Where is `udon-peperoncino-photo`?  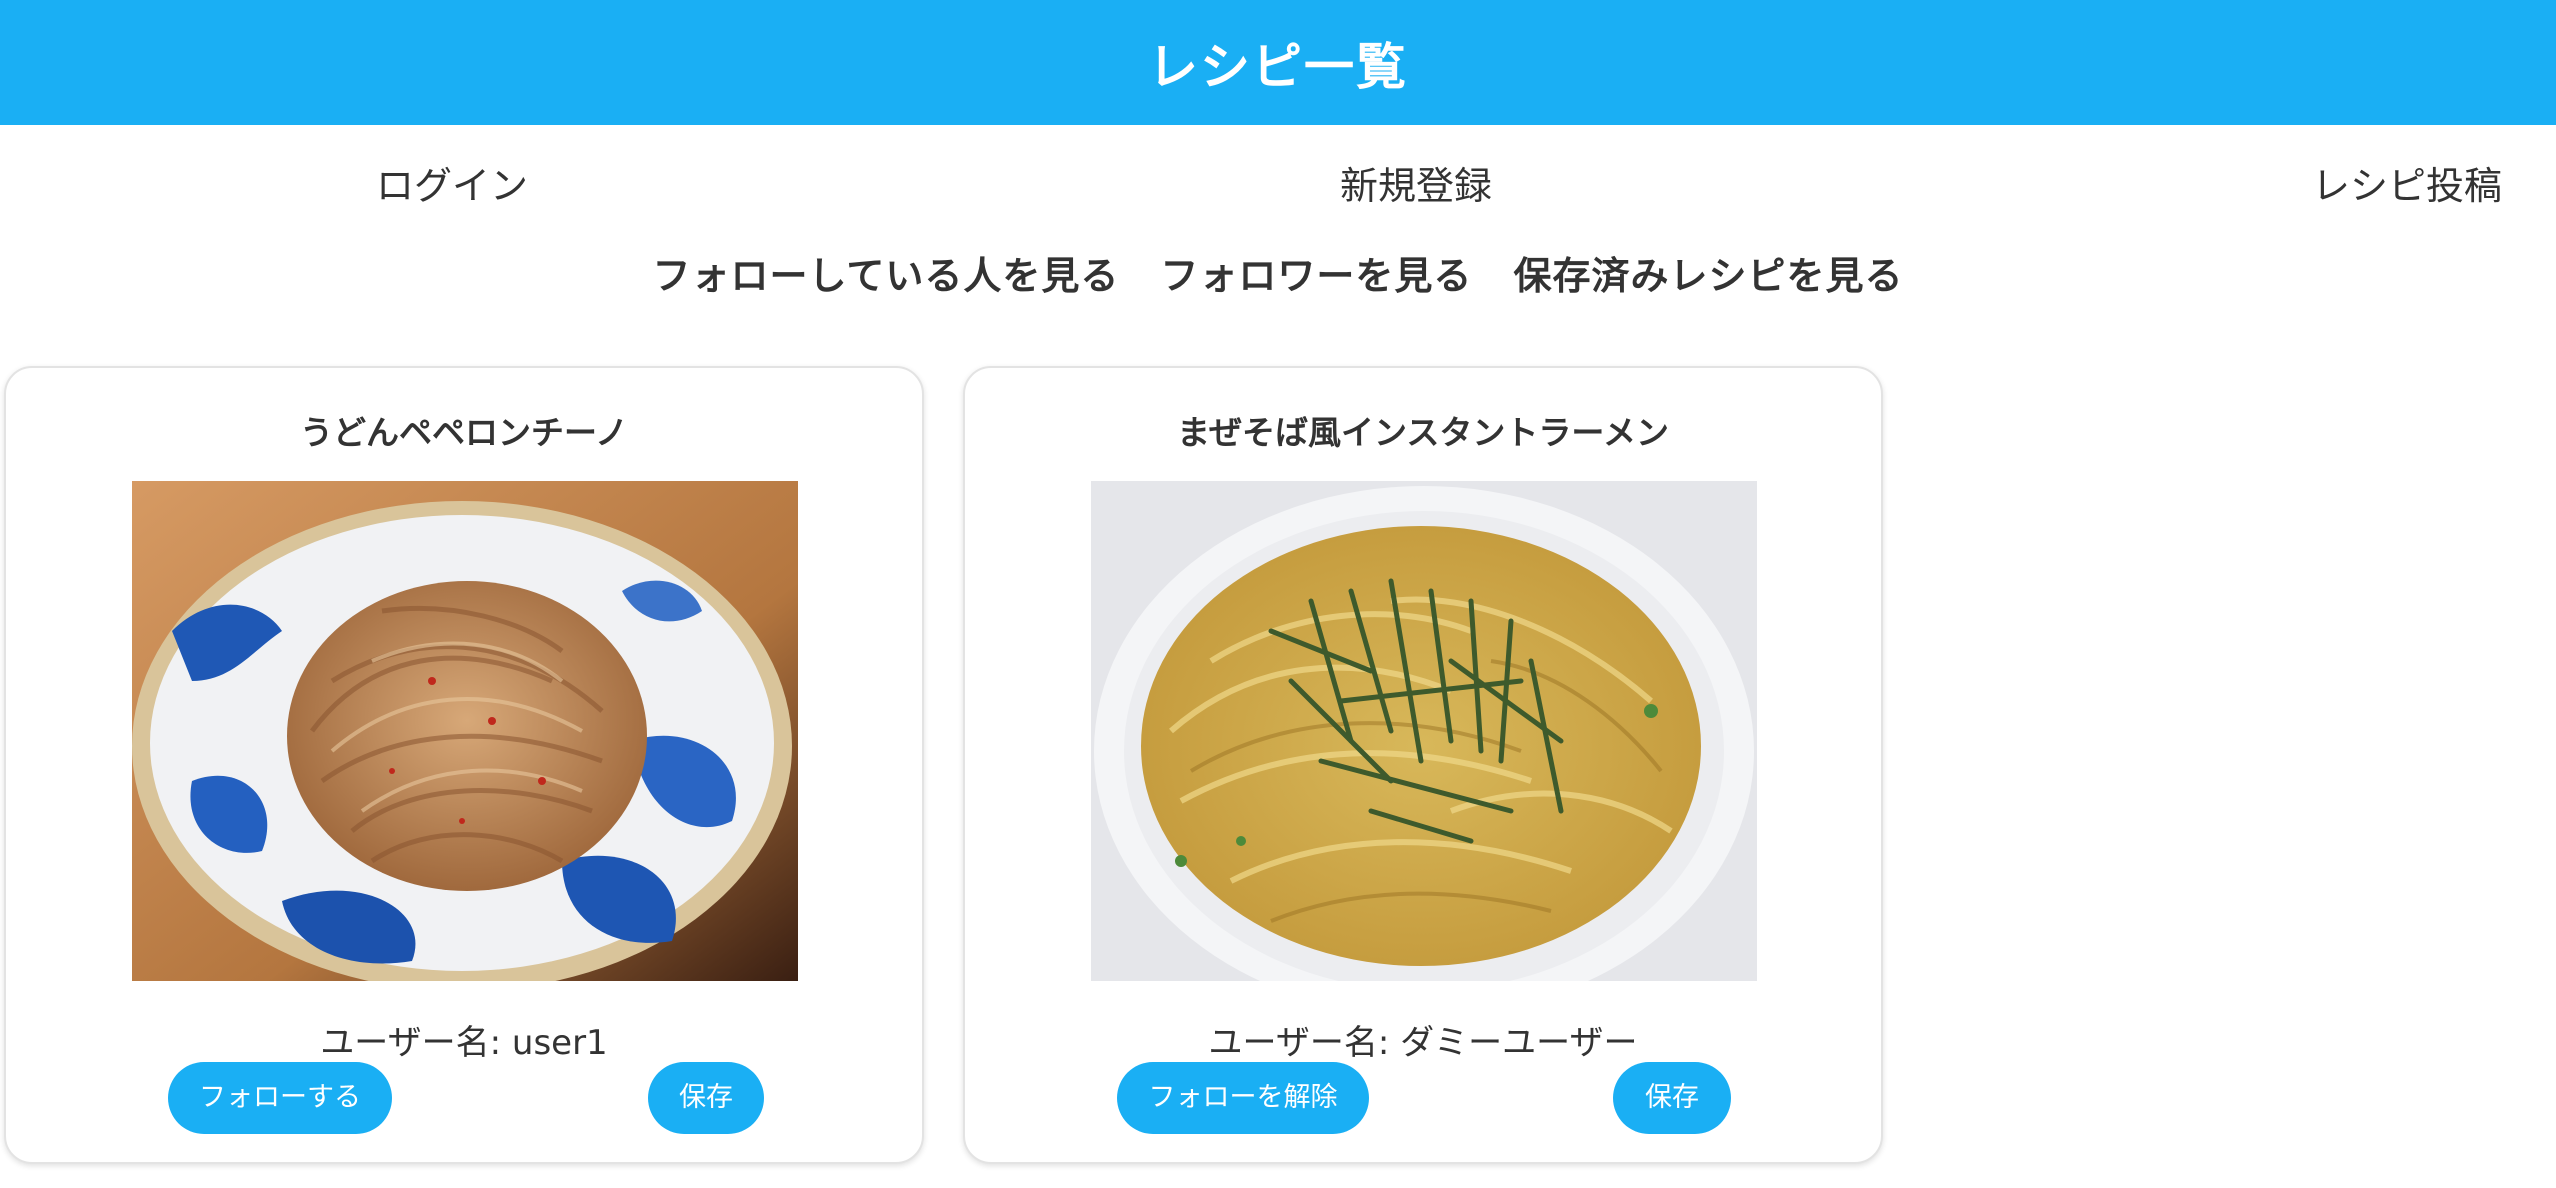
udon-peperoncino-photo is located at coordinates (465, 731).